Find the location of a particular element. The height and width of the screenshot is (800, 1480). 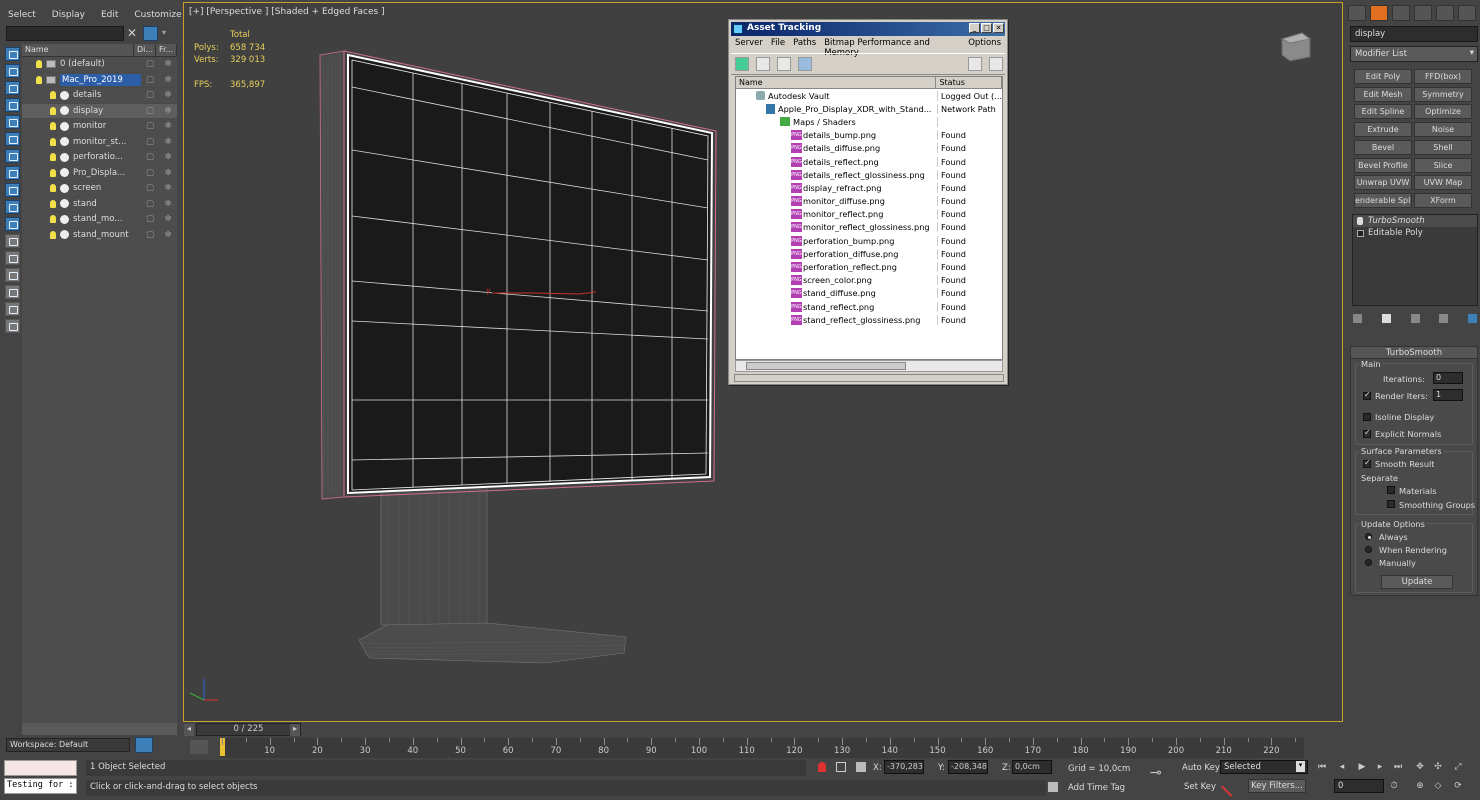

maximize-viewport-icon: ⤢ is located at coordinates (1458, 767).